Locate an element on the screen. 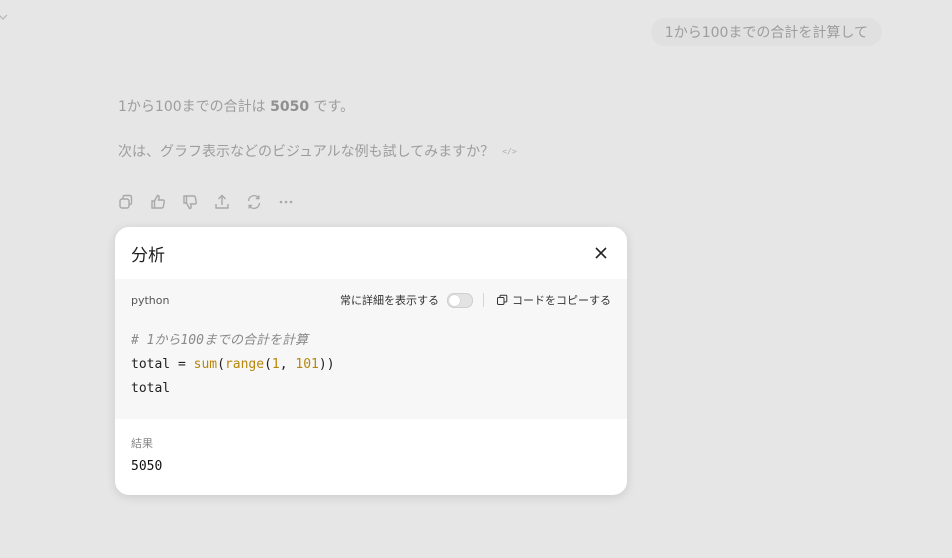  like-button is located at coordinates (158, 202).